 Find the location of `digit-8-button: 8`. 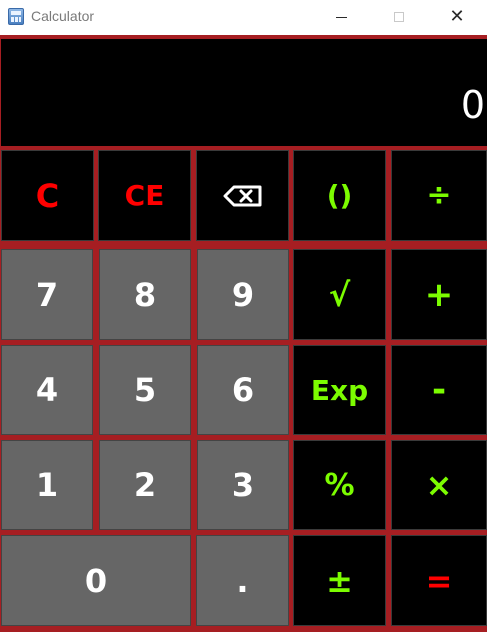

digit-8-button: 8 is located at coordinates (145, 294).